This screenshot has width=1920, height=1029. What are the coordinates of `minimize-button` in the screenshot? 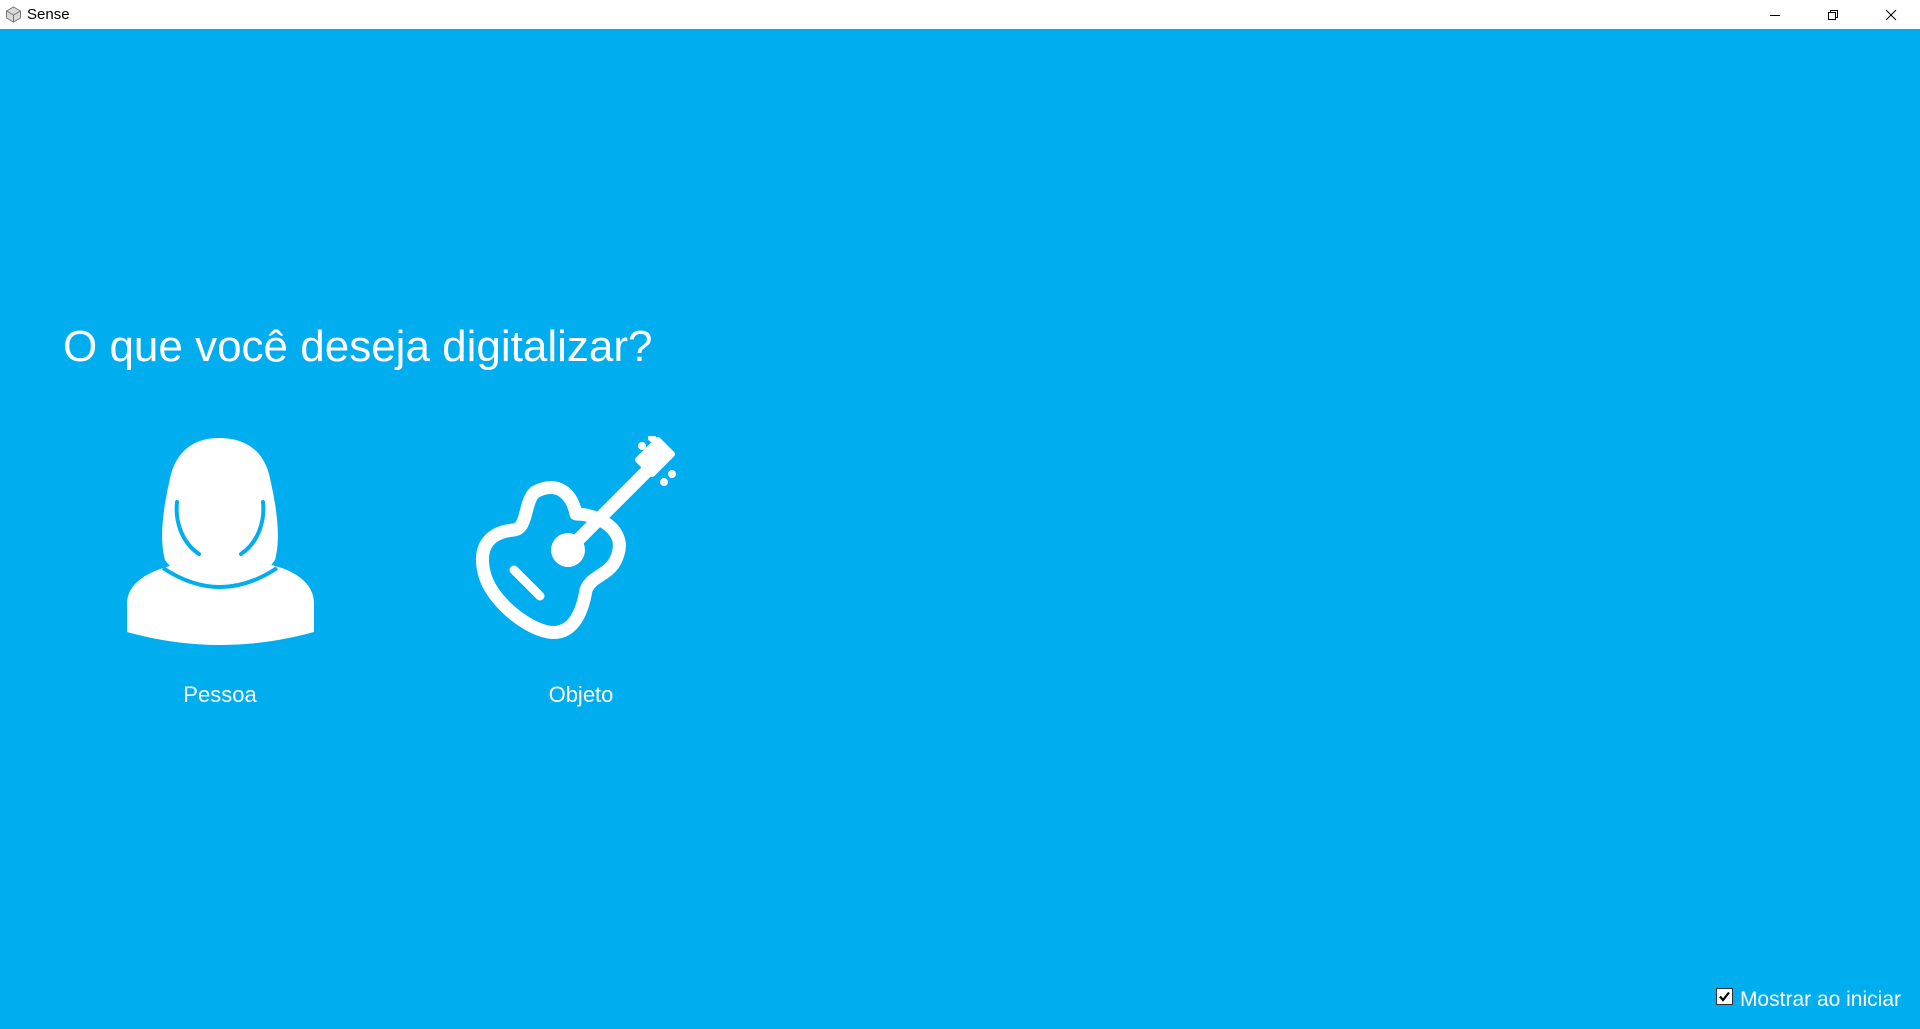 It's located at (1775, 14).